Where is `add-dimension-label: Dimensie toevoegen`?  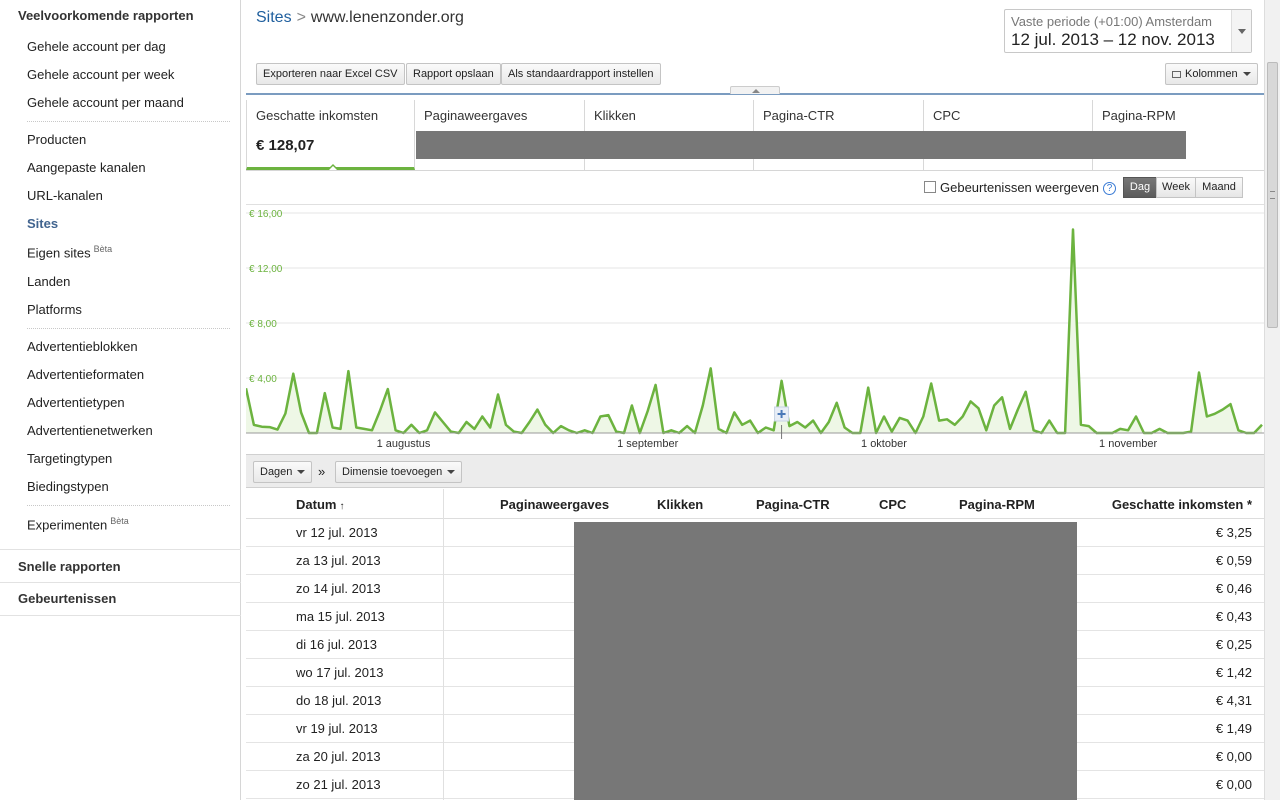 add-dimension-label: Dimensie toevoegen is located at coordinates (392, 472).